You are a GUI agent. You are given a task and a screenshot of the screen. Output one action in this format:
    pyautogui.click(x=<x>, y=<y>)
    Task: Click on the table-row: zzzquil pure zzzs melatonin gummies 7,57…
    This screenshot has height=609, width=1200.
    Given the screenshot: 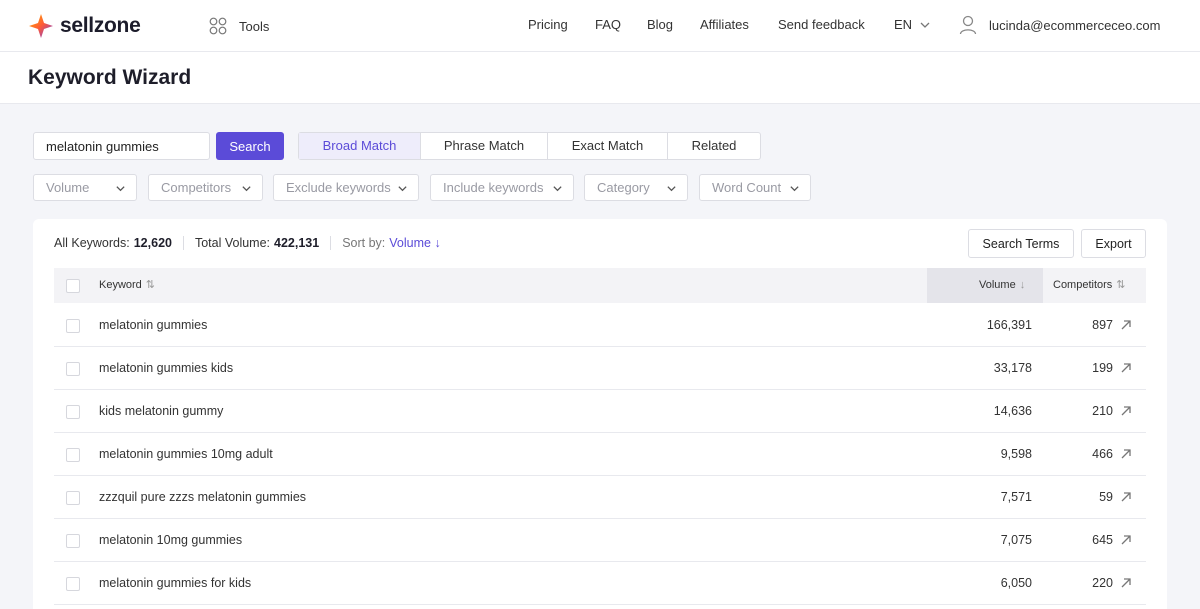 What is the action you would take?
    pyautogui.click(x=600, y=497)
    